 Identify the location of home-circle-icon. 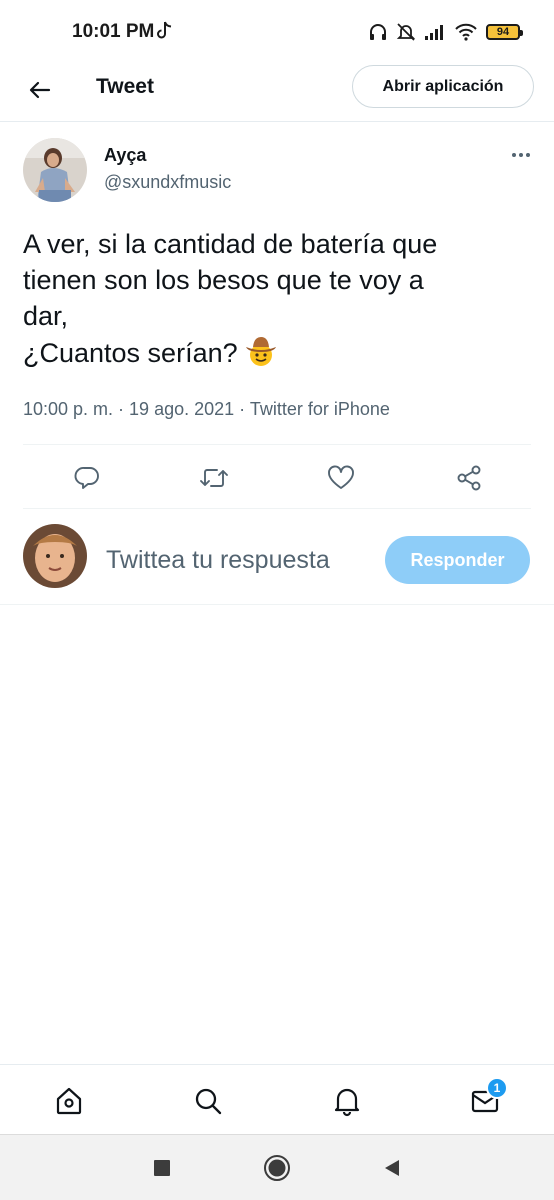
(277, 1168).